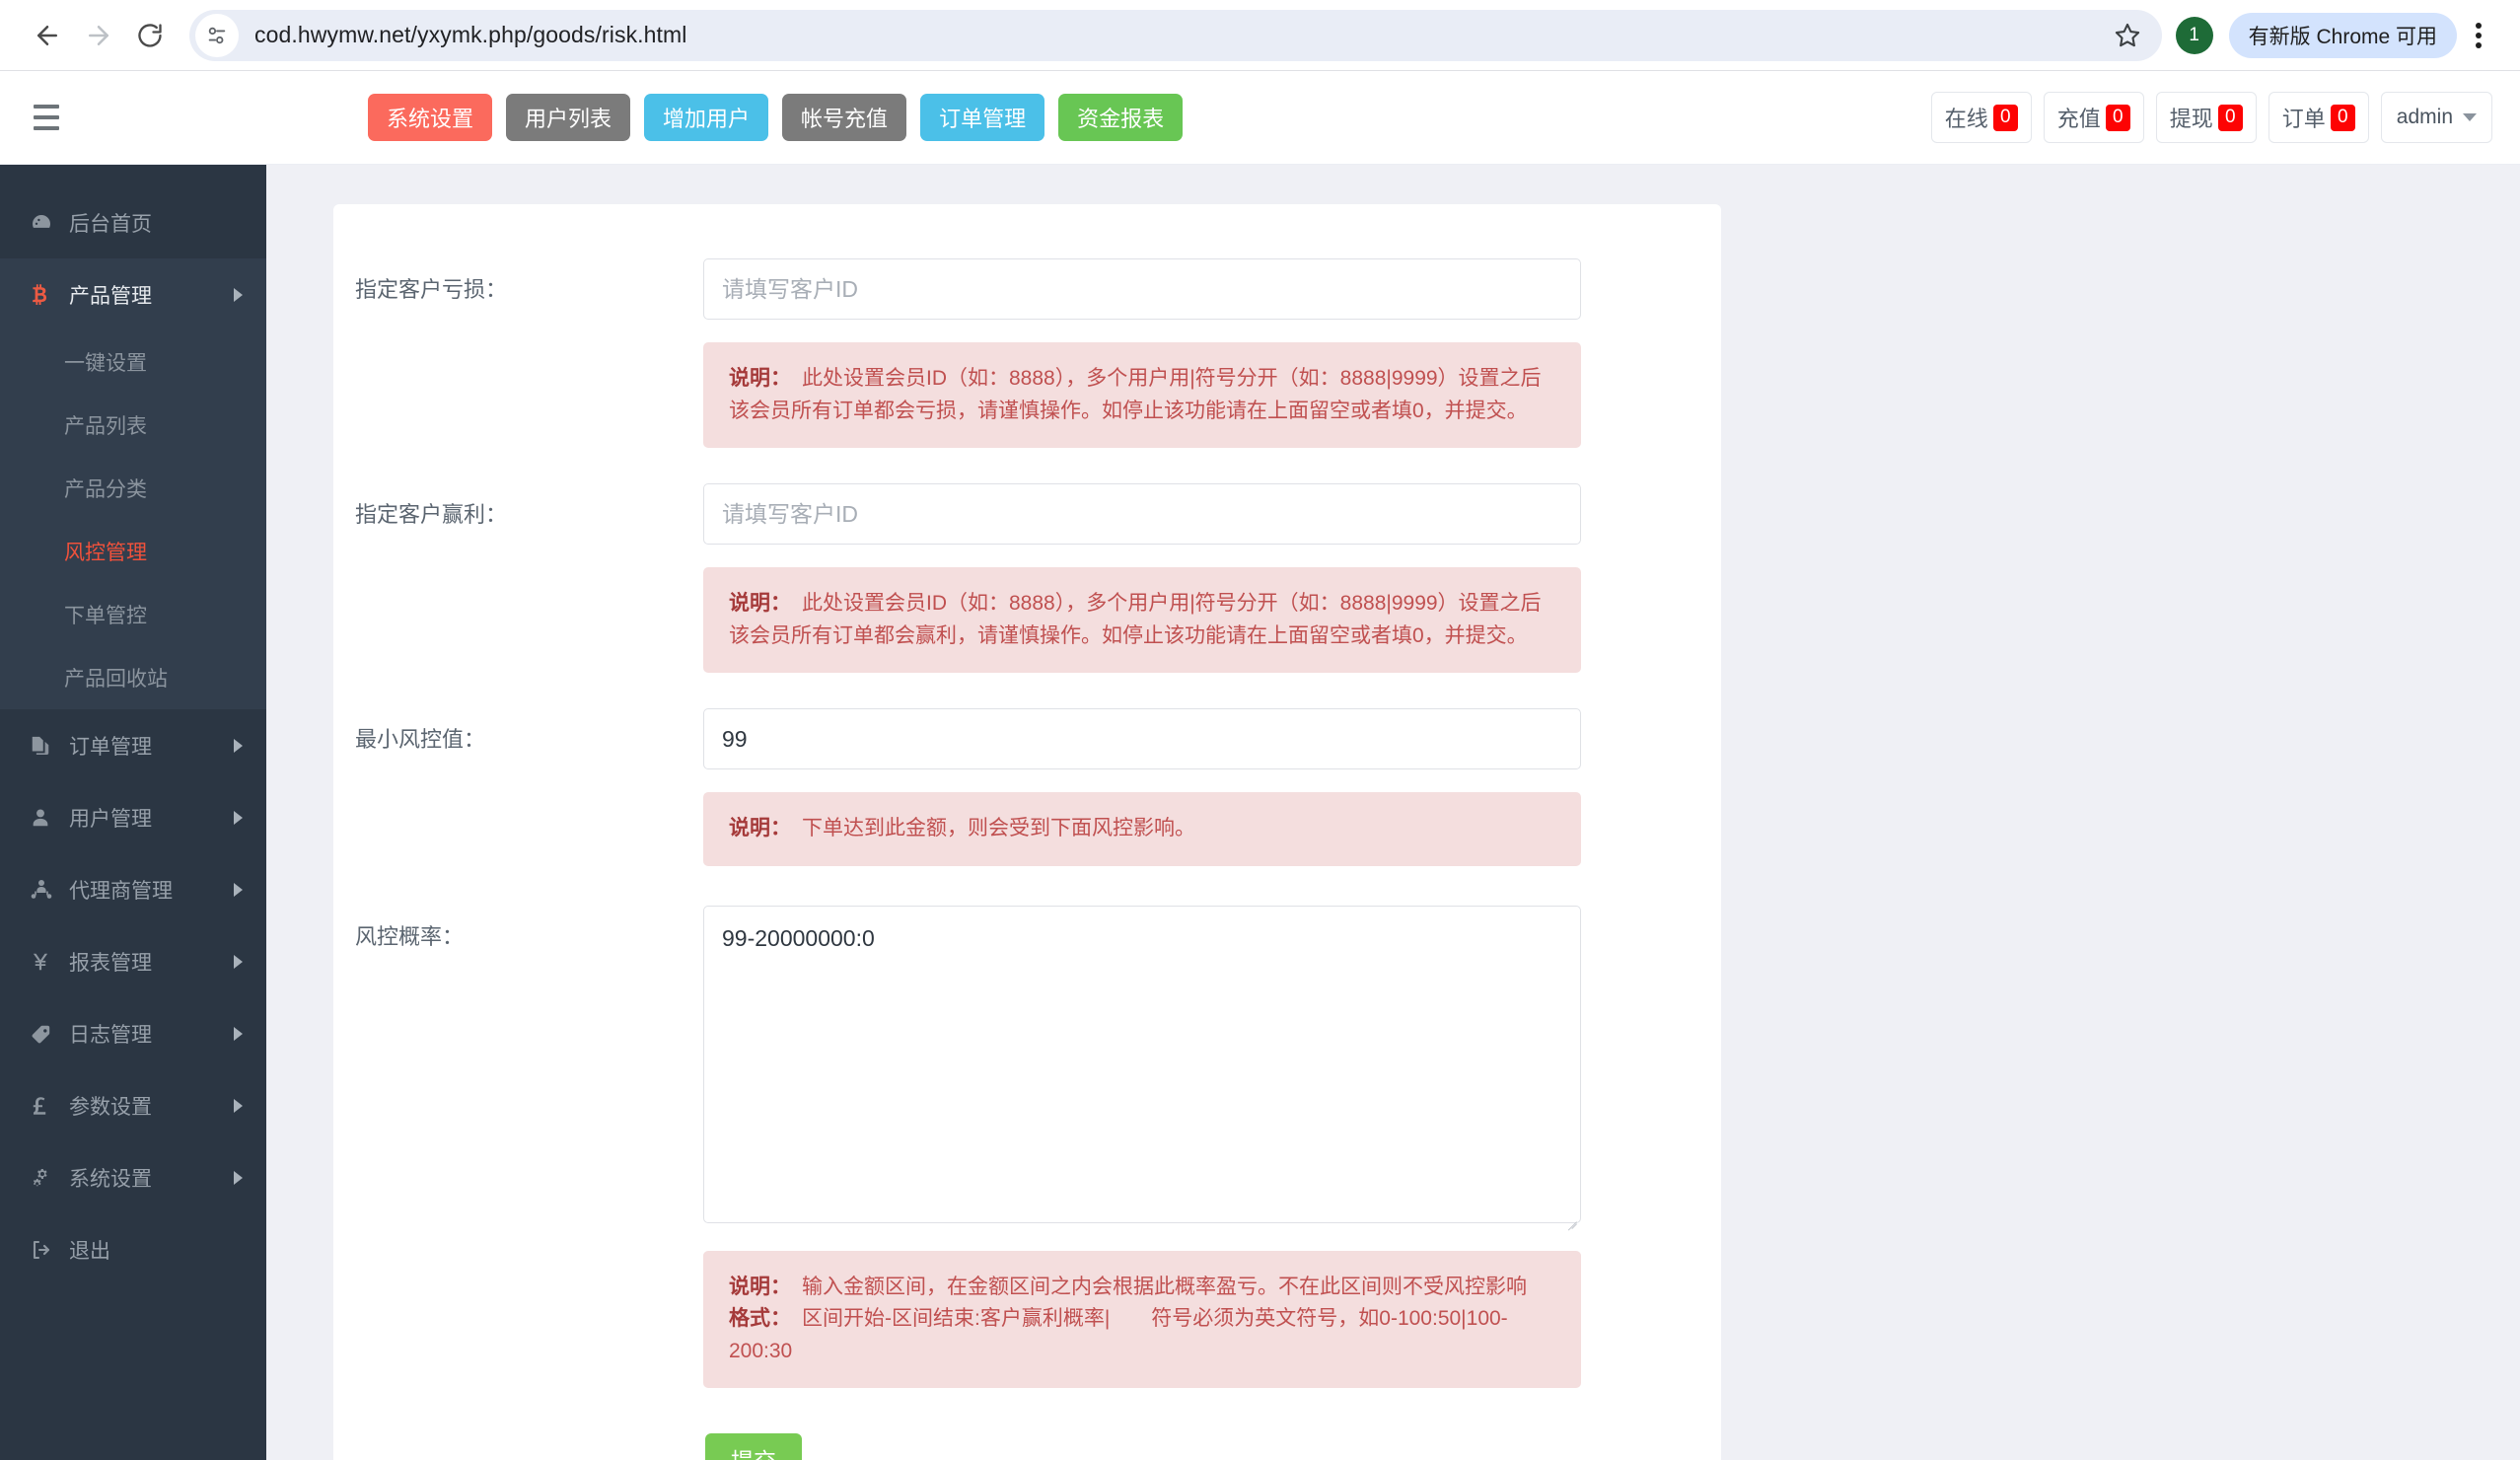  I want to click on status-withdraw-label: 提现, so click(2191, 119).